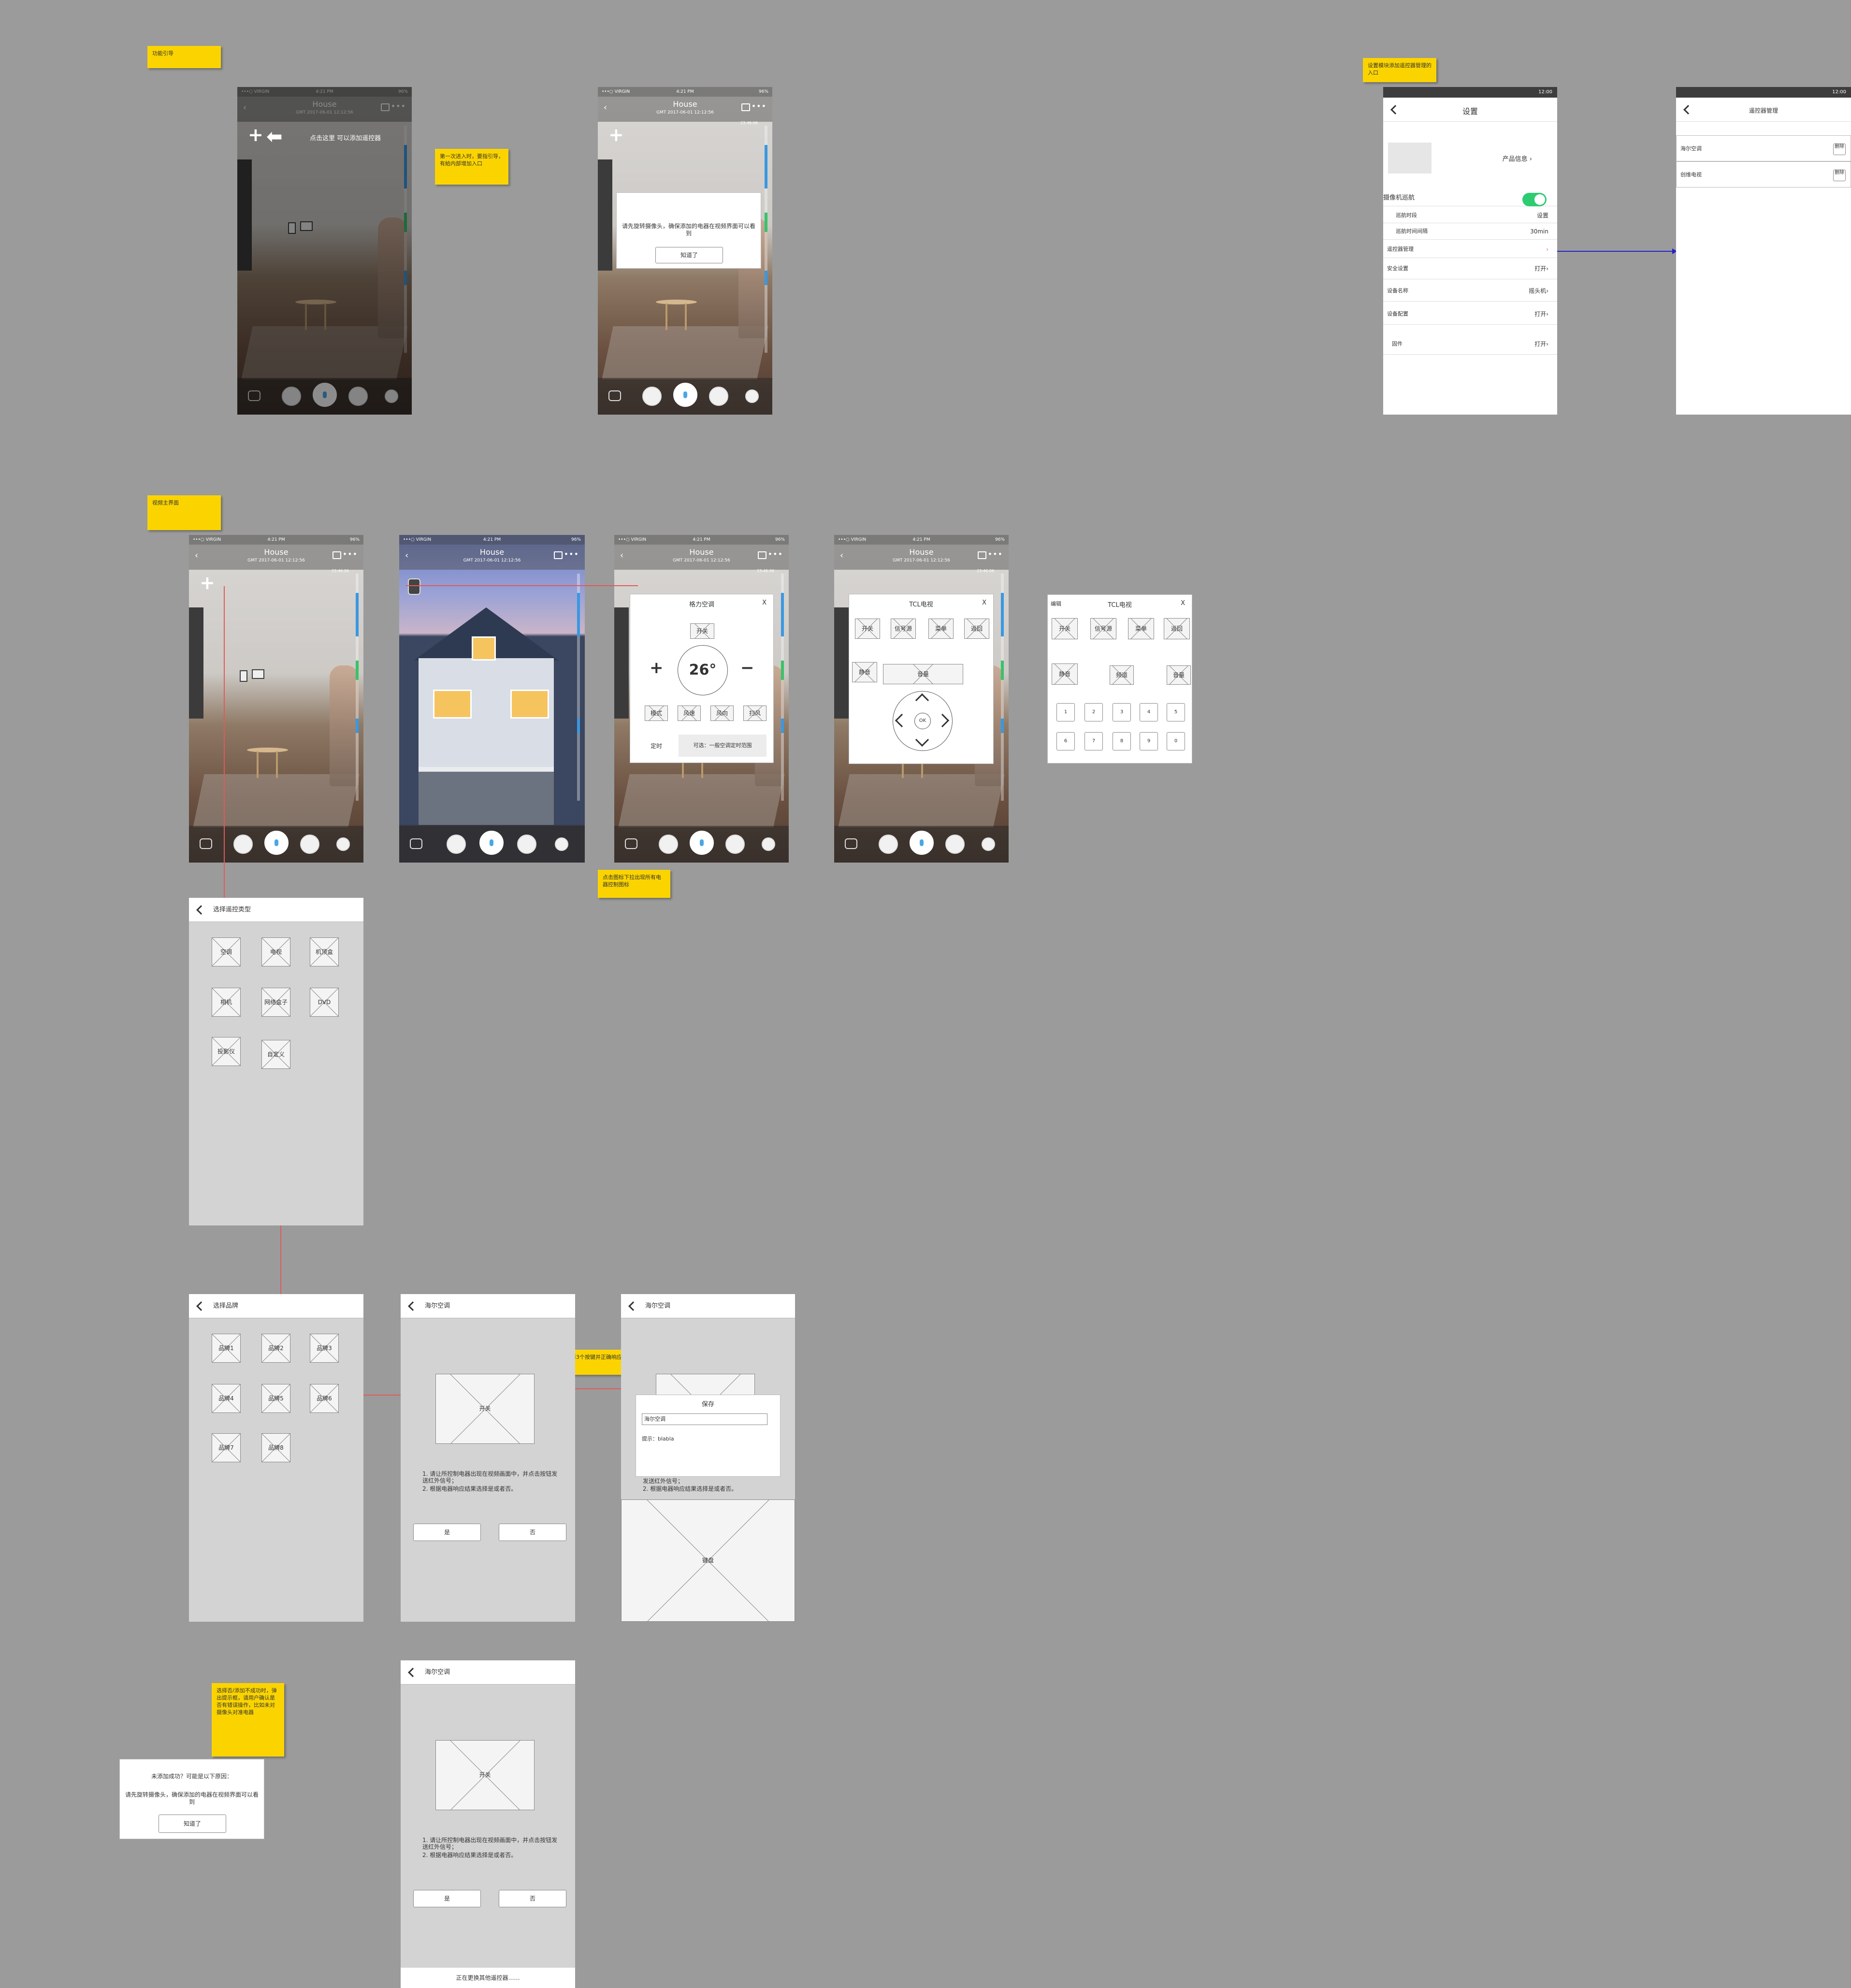 The image size is (1851, 1988). Describe the element at coordinates (754, 714) in the screenshot. I see `ac-swing-button: 扫风` at that location.